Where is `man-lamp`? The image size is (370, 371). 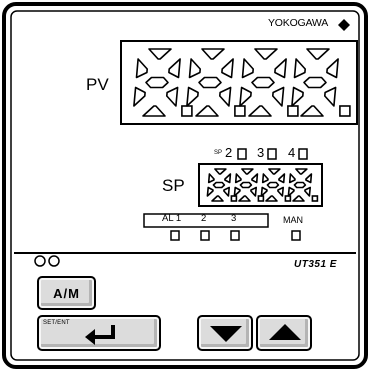
man-lamp is located at coordinates (296, 235).